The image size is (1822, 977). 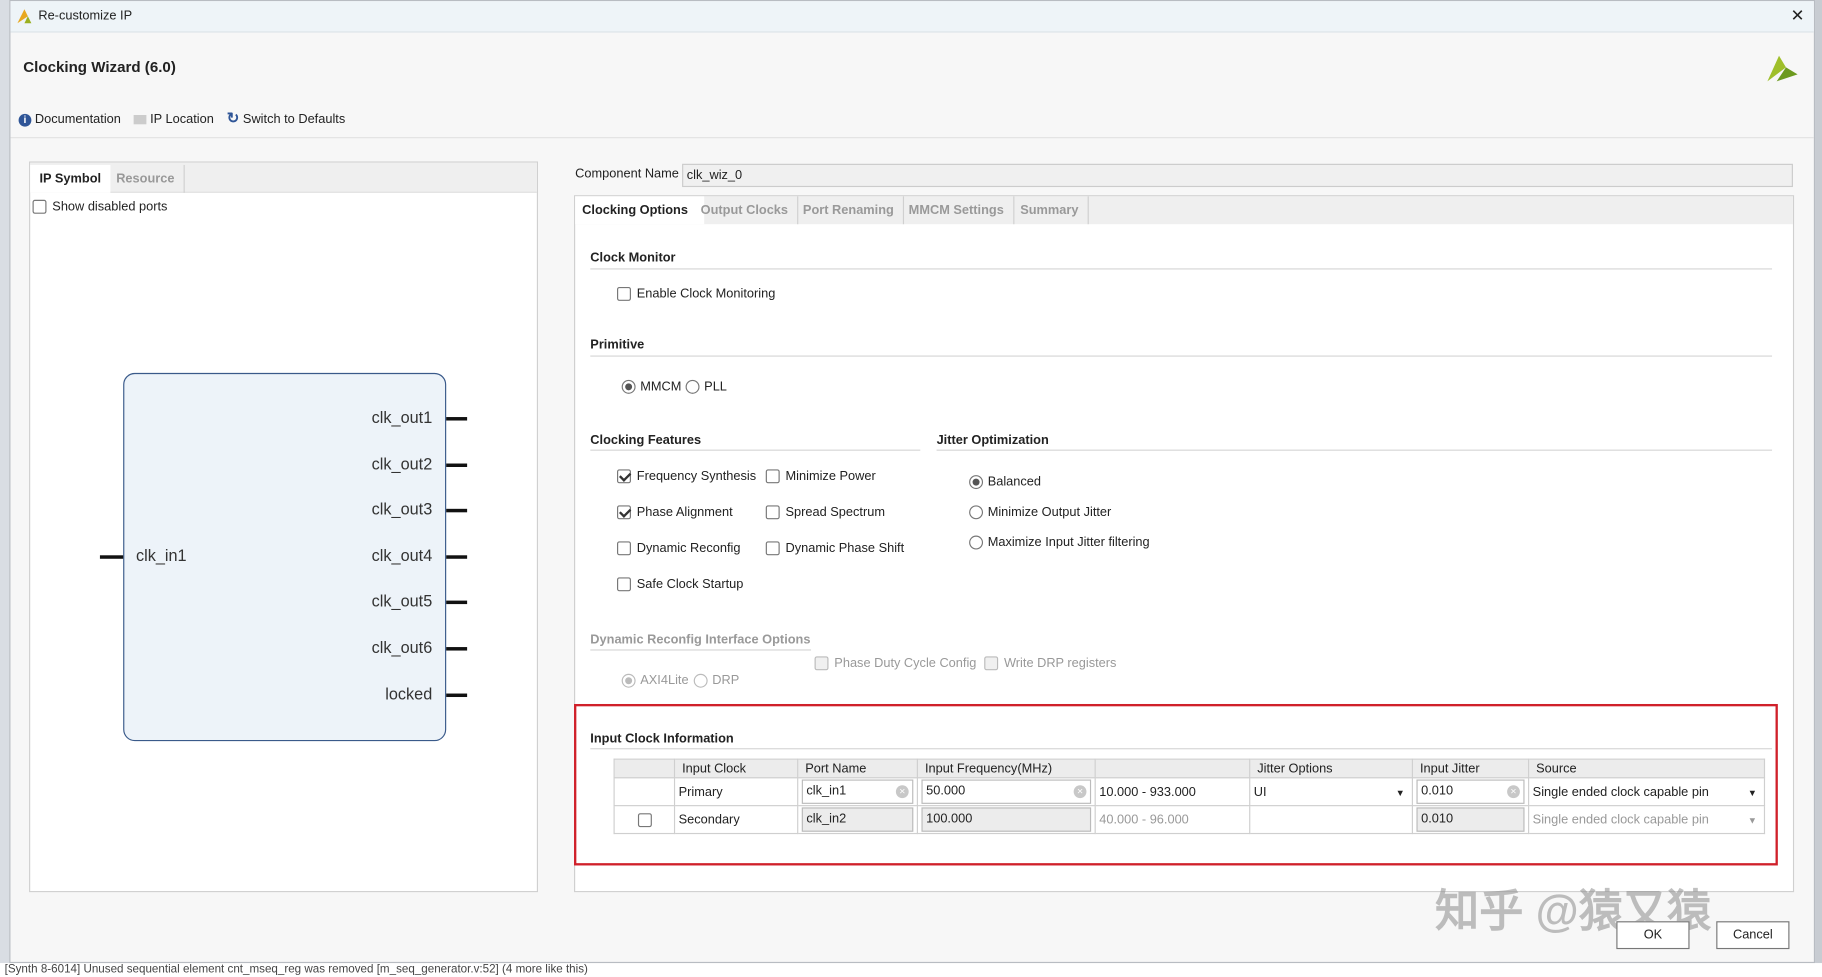 I want to click on enable-clock-monitoring-checkbox: Enable Clock Monitoring, so click(x=696, y=294).